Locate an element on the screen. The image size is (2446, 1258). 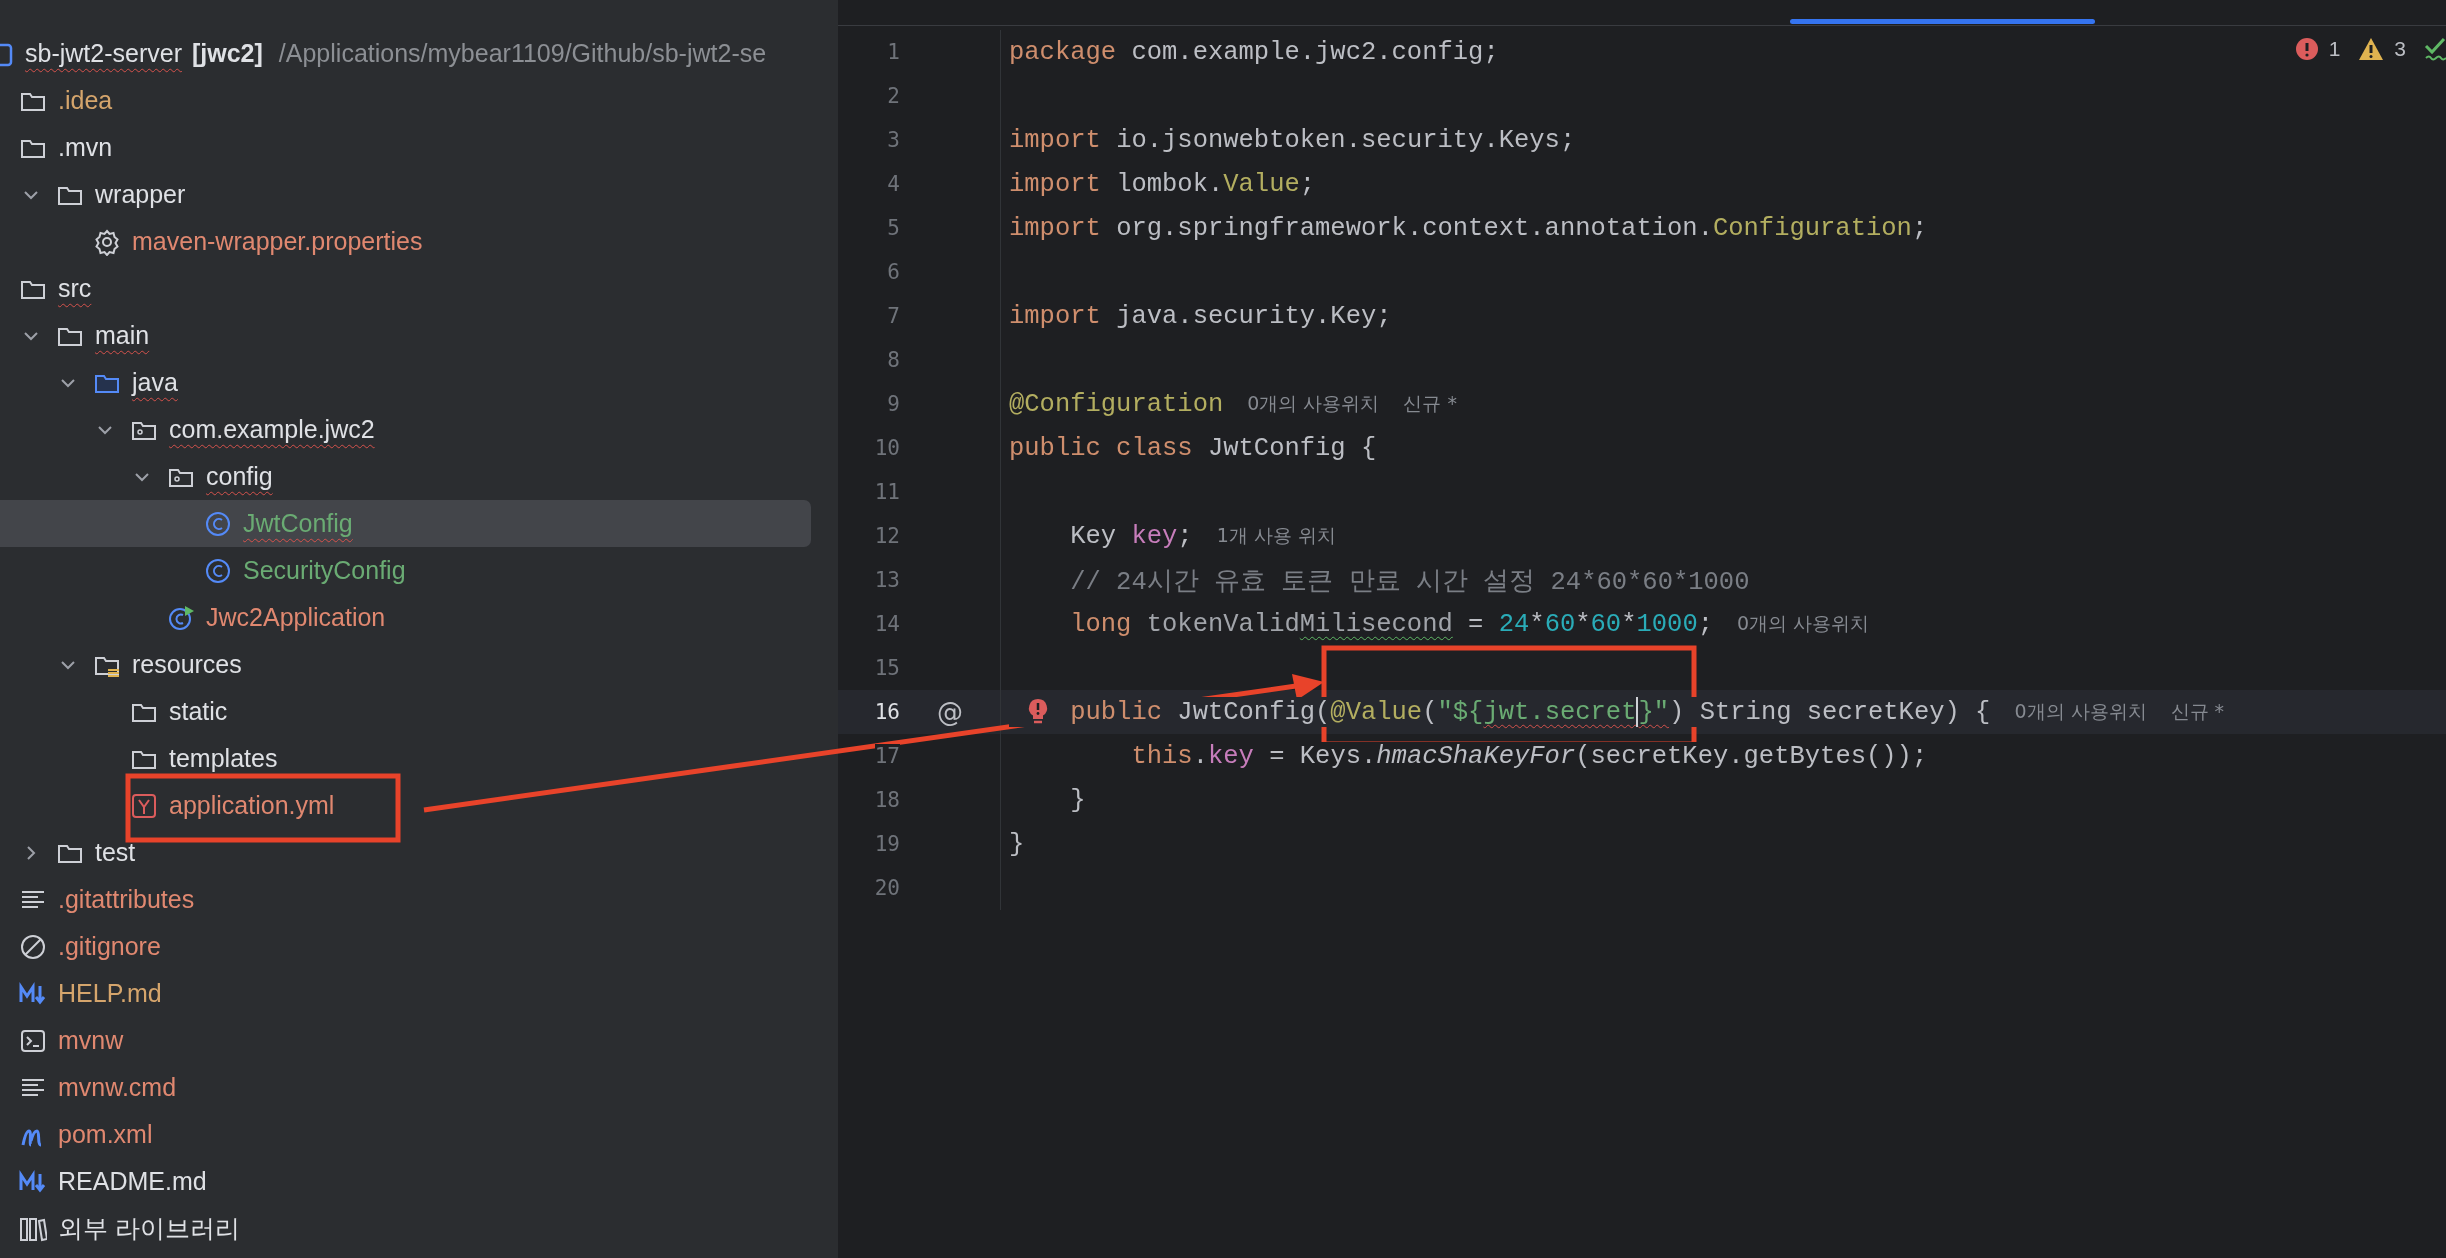
tree-item: SecurityConfig is located at coordinates (405, 570).